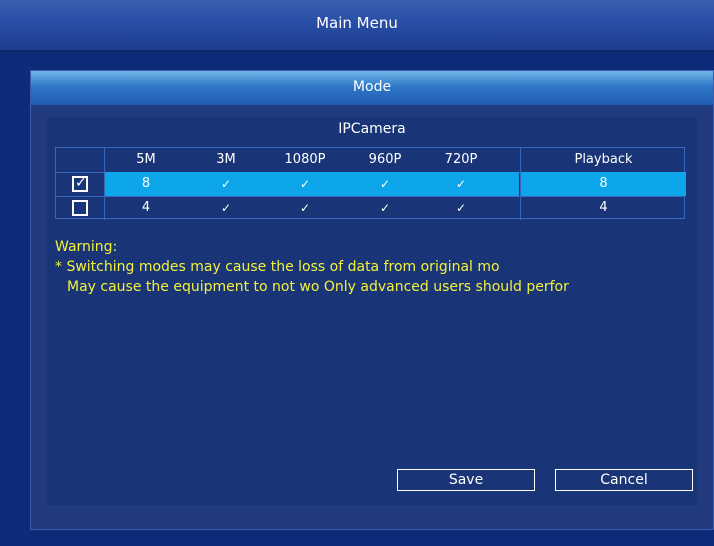  I want to click on mode-checkbox-row1: ✓, so click(80, 183).